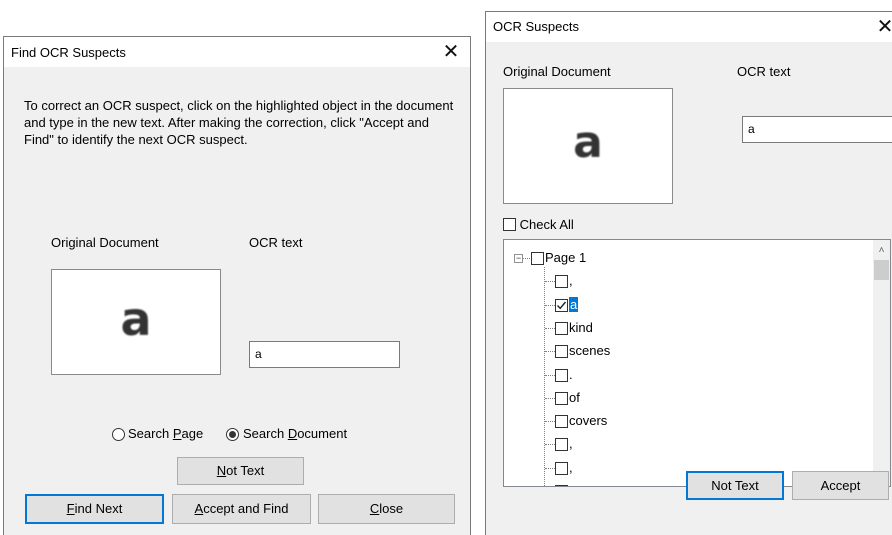 This screenshot has height=535, width=892. I want to click on title-bar: Find OCR Suspects ✕, so click(237, 52).